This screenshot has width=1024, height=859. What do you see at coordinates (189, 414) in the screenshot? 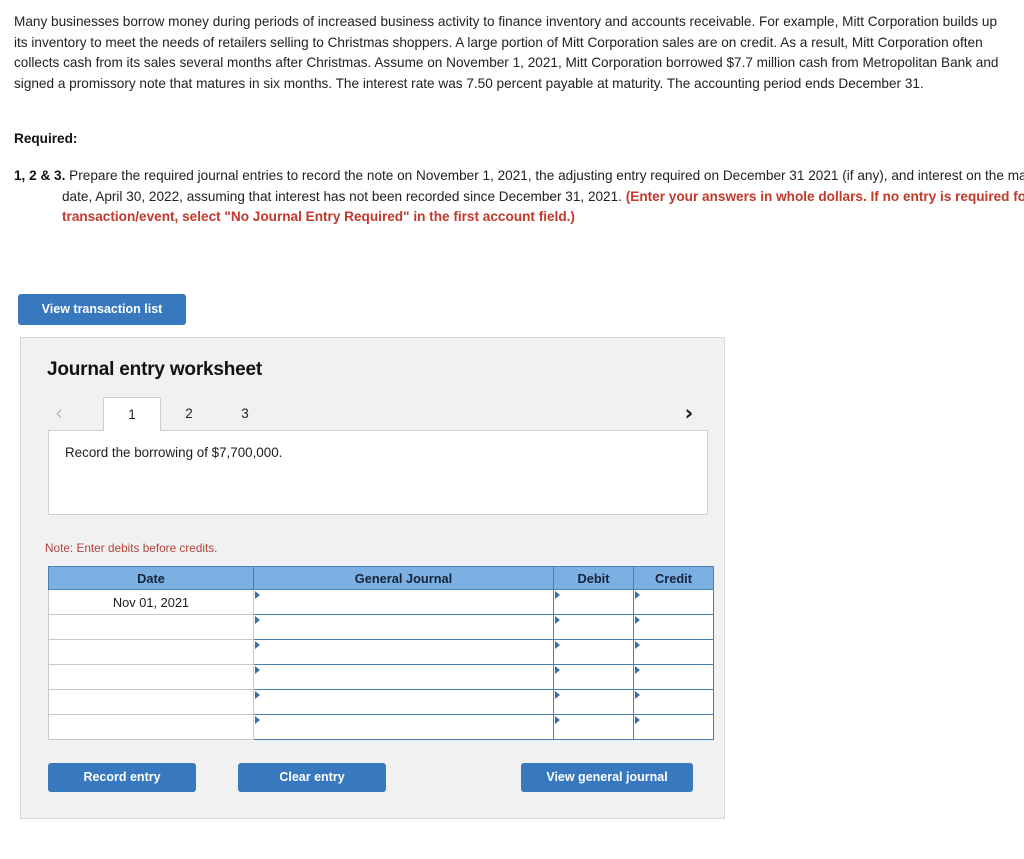
I see `worksheet-tab-2: 2` at bounding box center [189, 414].